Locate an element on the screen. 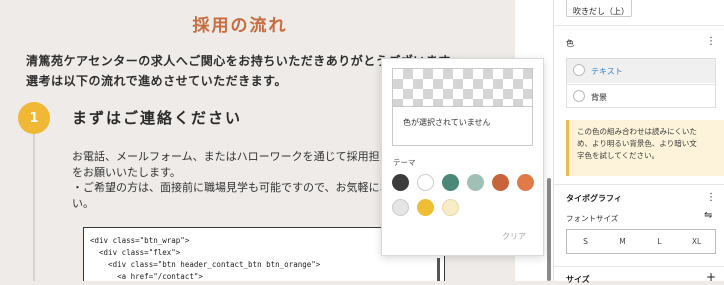 This screenshot has height=285, width=724. color-settings-group: テキスト 背景 is located at coordinates (641, 83).